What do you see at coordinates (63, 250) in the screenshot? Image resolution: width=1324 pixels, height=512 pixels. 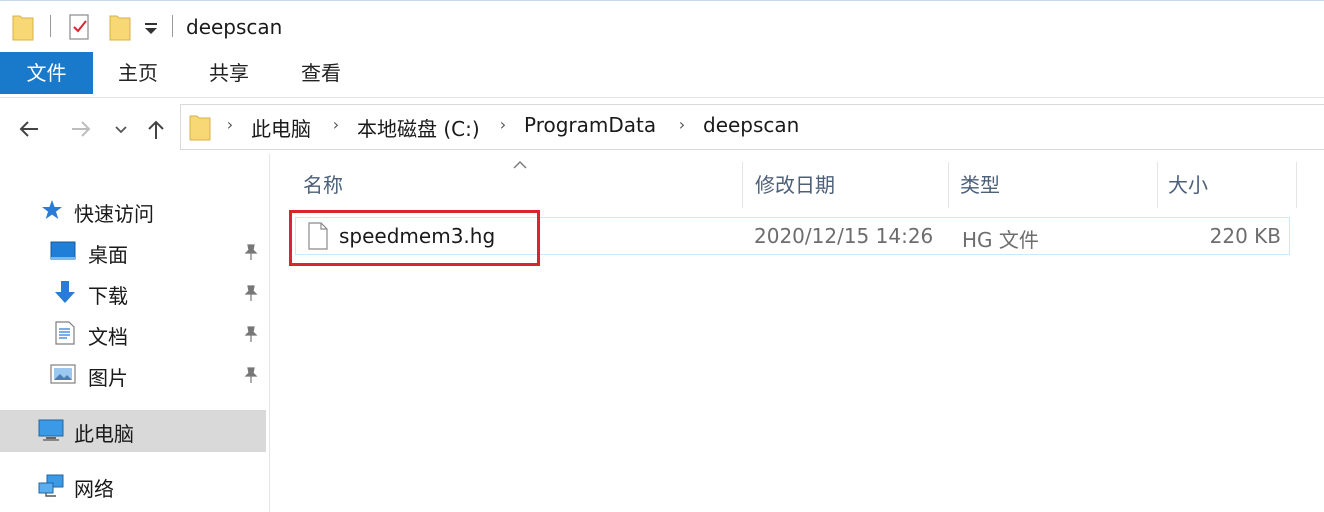 I see `desktop-icon` at bounding box center [63, 250].